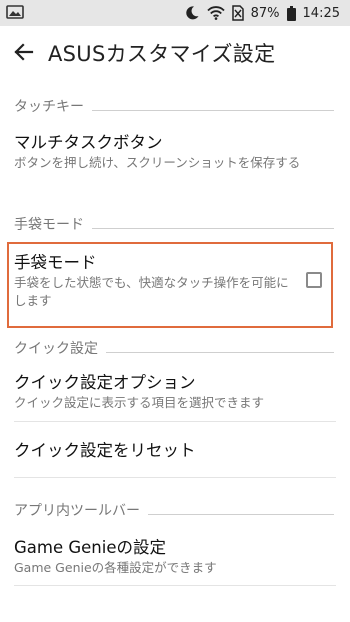  Describe the element at coordinates (105, 450) in the screenshot. I see `item-title: クイック設定をリセット` at that location.